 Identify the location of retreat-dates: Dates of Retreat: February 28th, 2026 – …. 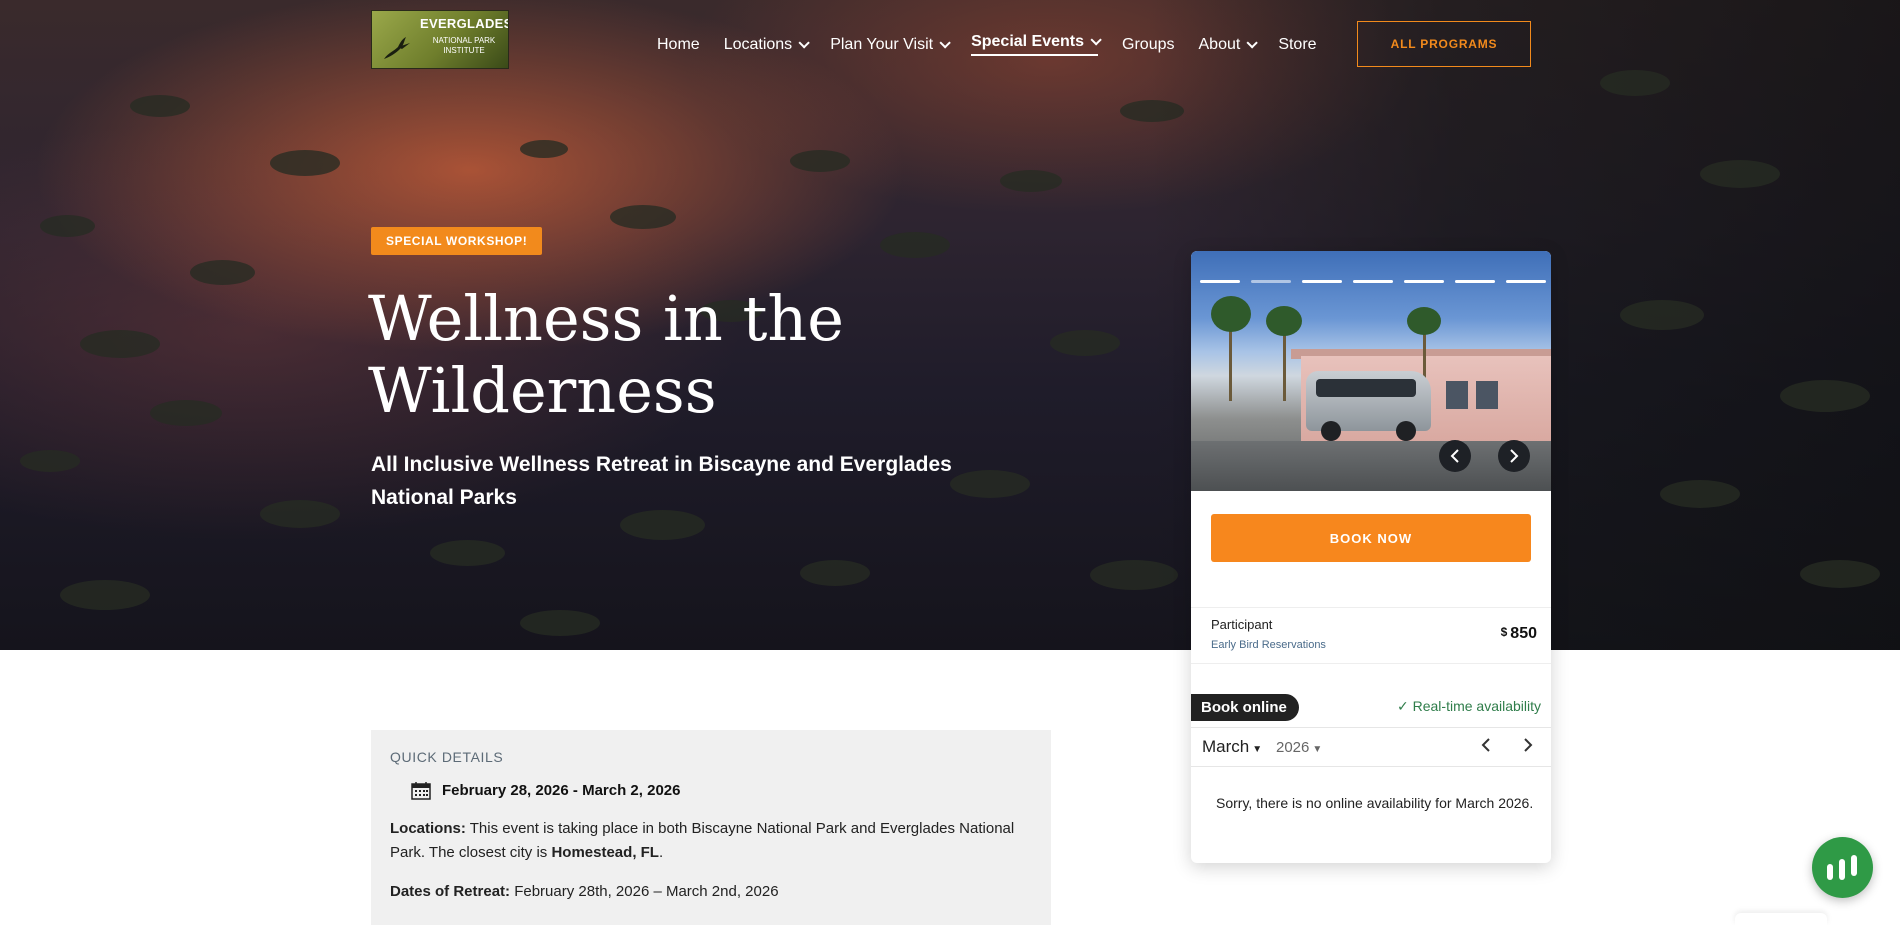
(584, 891).